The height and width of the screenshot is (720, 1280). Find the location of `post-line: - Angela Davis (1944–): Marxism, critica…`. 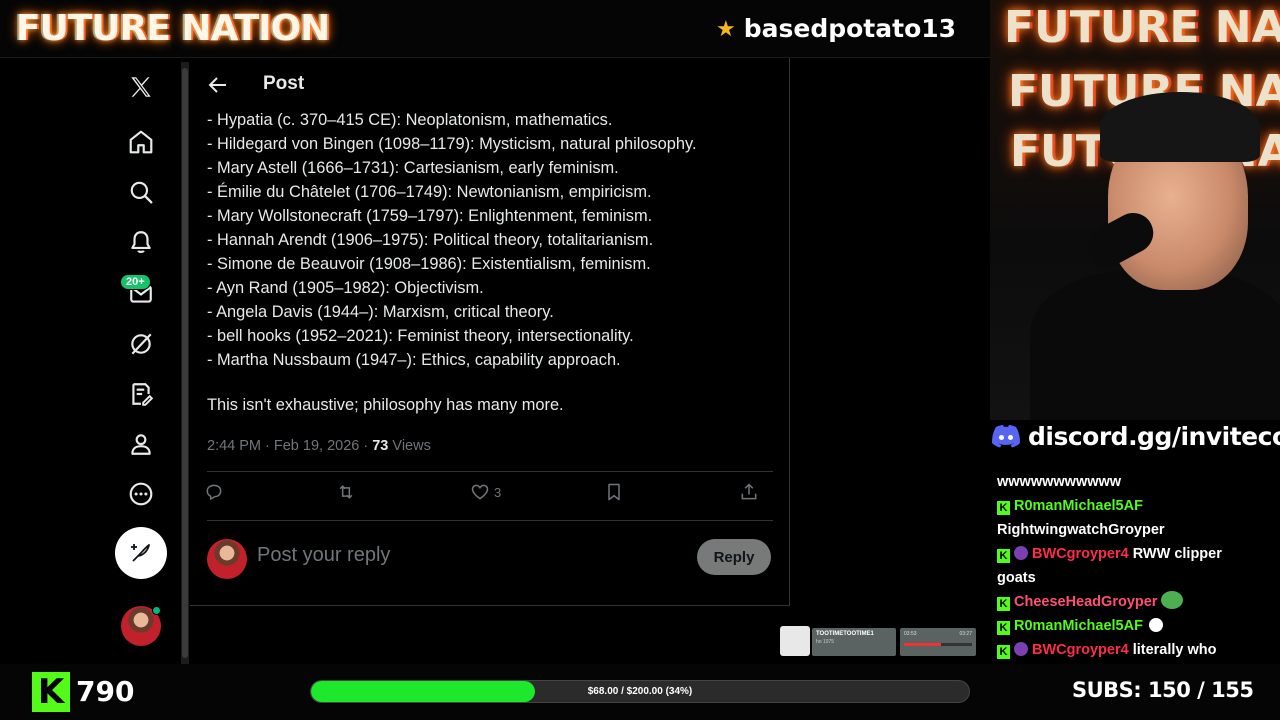

post-line: - Angela Davis (1944–): Marxism, critica… is located at coordinates (380, 312).